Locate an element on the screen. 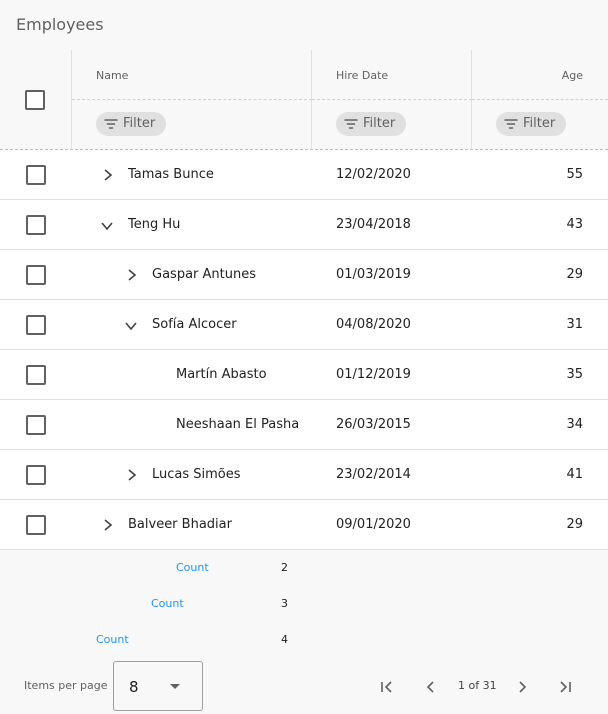 This screenshot has height=714, width=608. summary-value: 2 is located at coordinates (284, 567).